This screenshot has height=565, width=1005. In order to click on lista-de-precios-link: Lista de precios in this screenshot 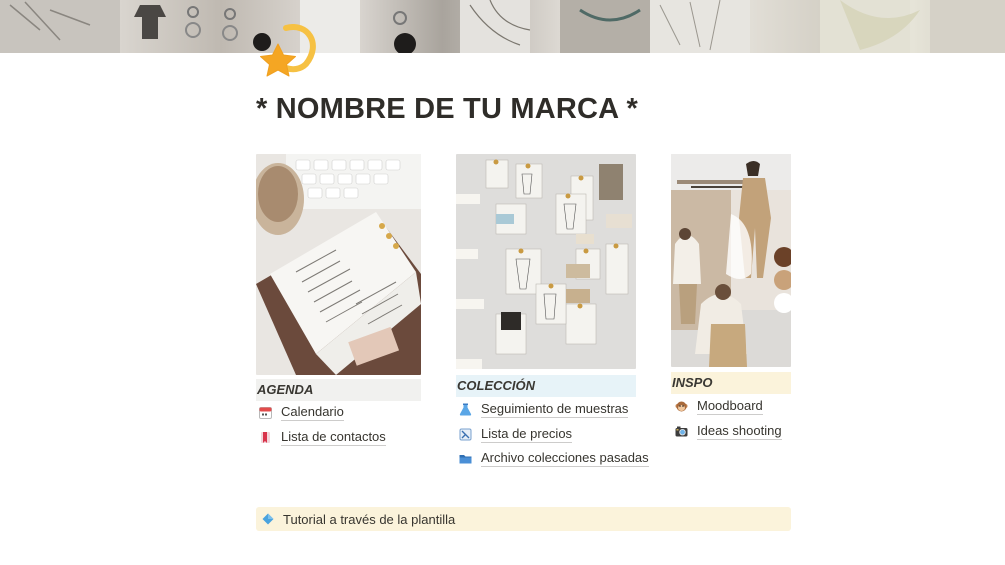, I will do `click(515, 434)`.